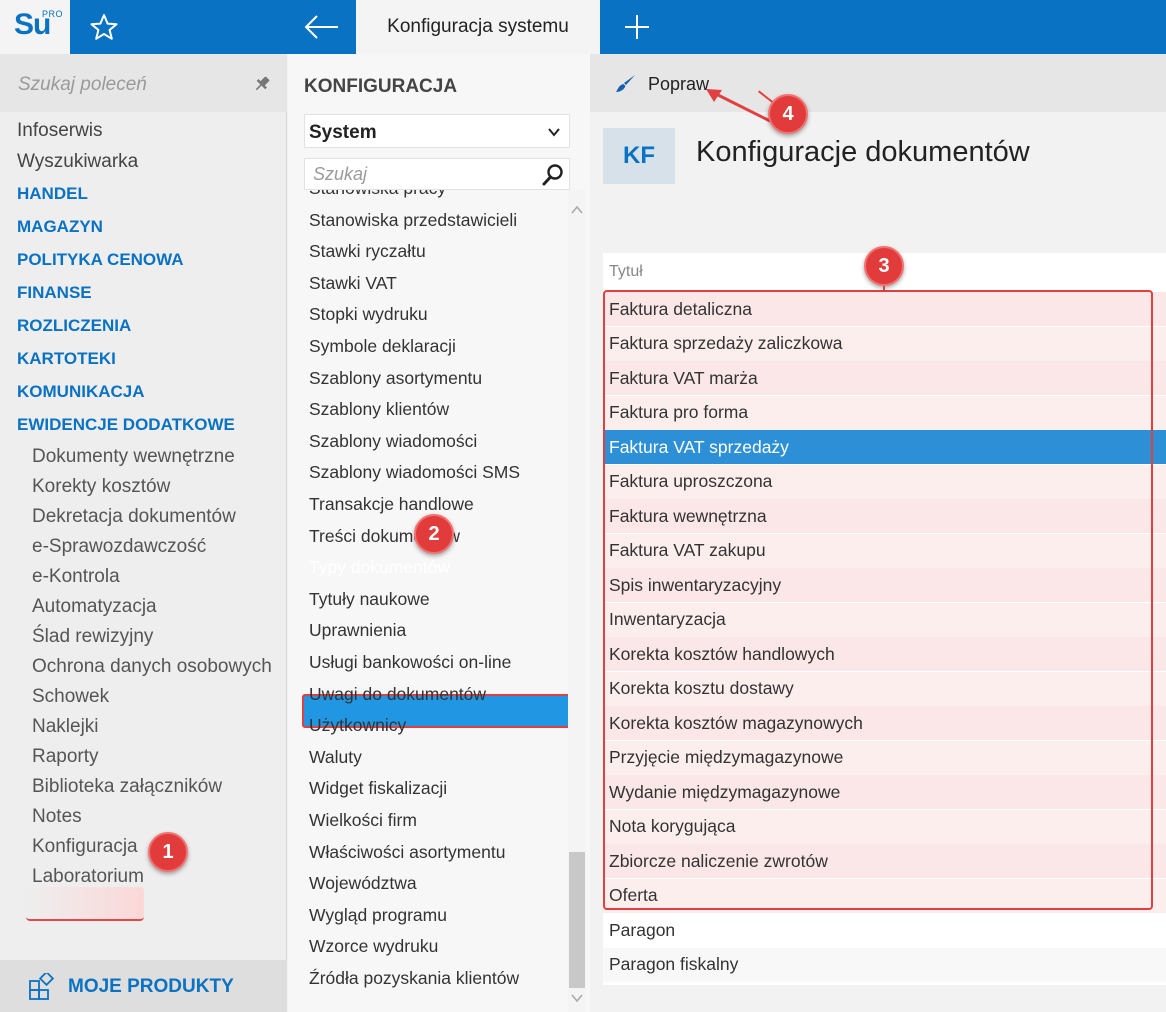 This screenshot has width=1166, height=1012. Describe the element at coordinates (626, 84) in the screenshot. I see `brush-icon` at that location.